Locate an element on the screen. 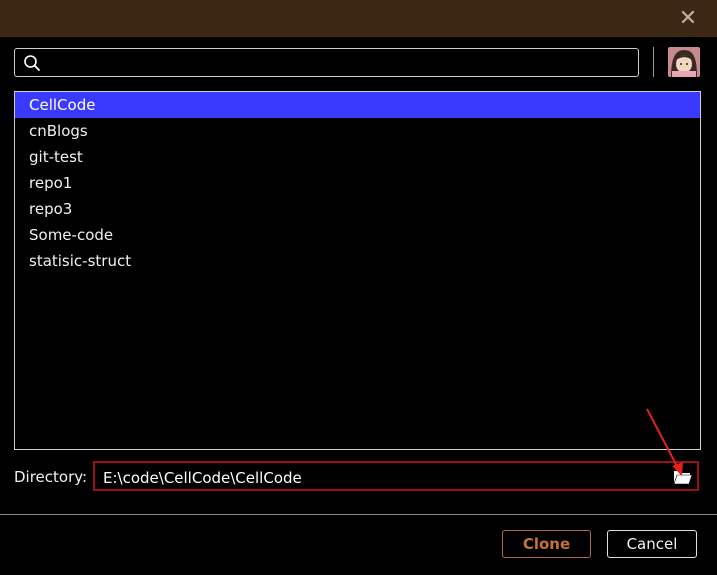 This screenshot has width=717, height=575. divider is located at coordinates (653, 62).